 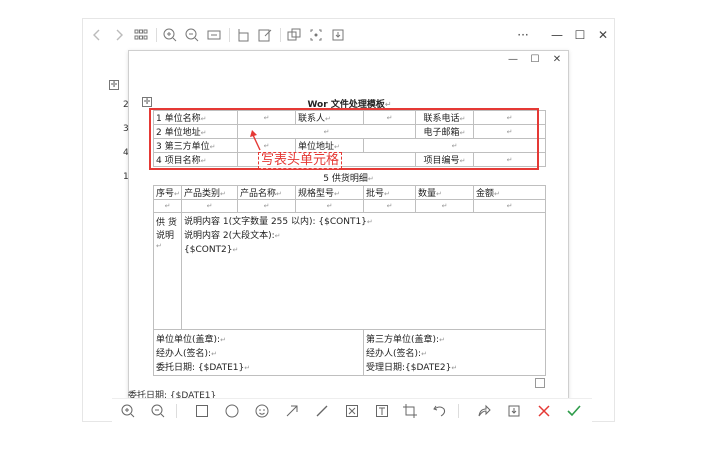 What do you see at coordinates (292, 411) in the screenshot?
I see `arrow-icon` at bounding box center [292, 411].